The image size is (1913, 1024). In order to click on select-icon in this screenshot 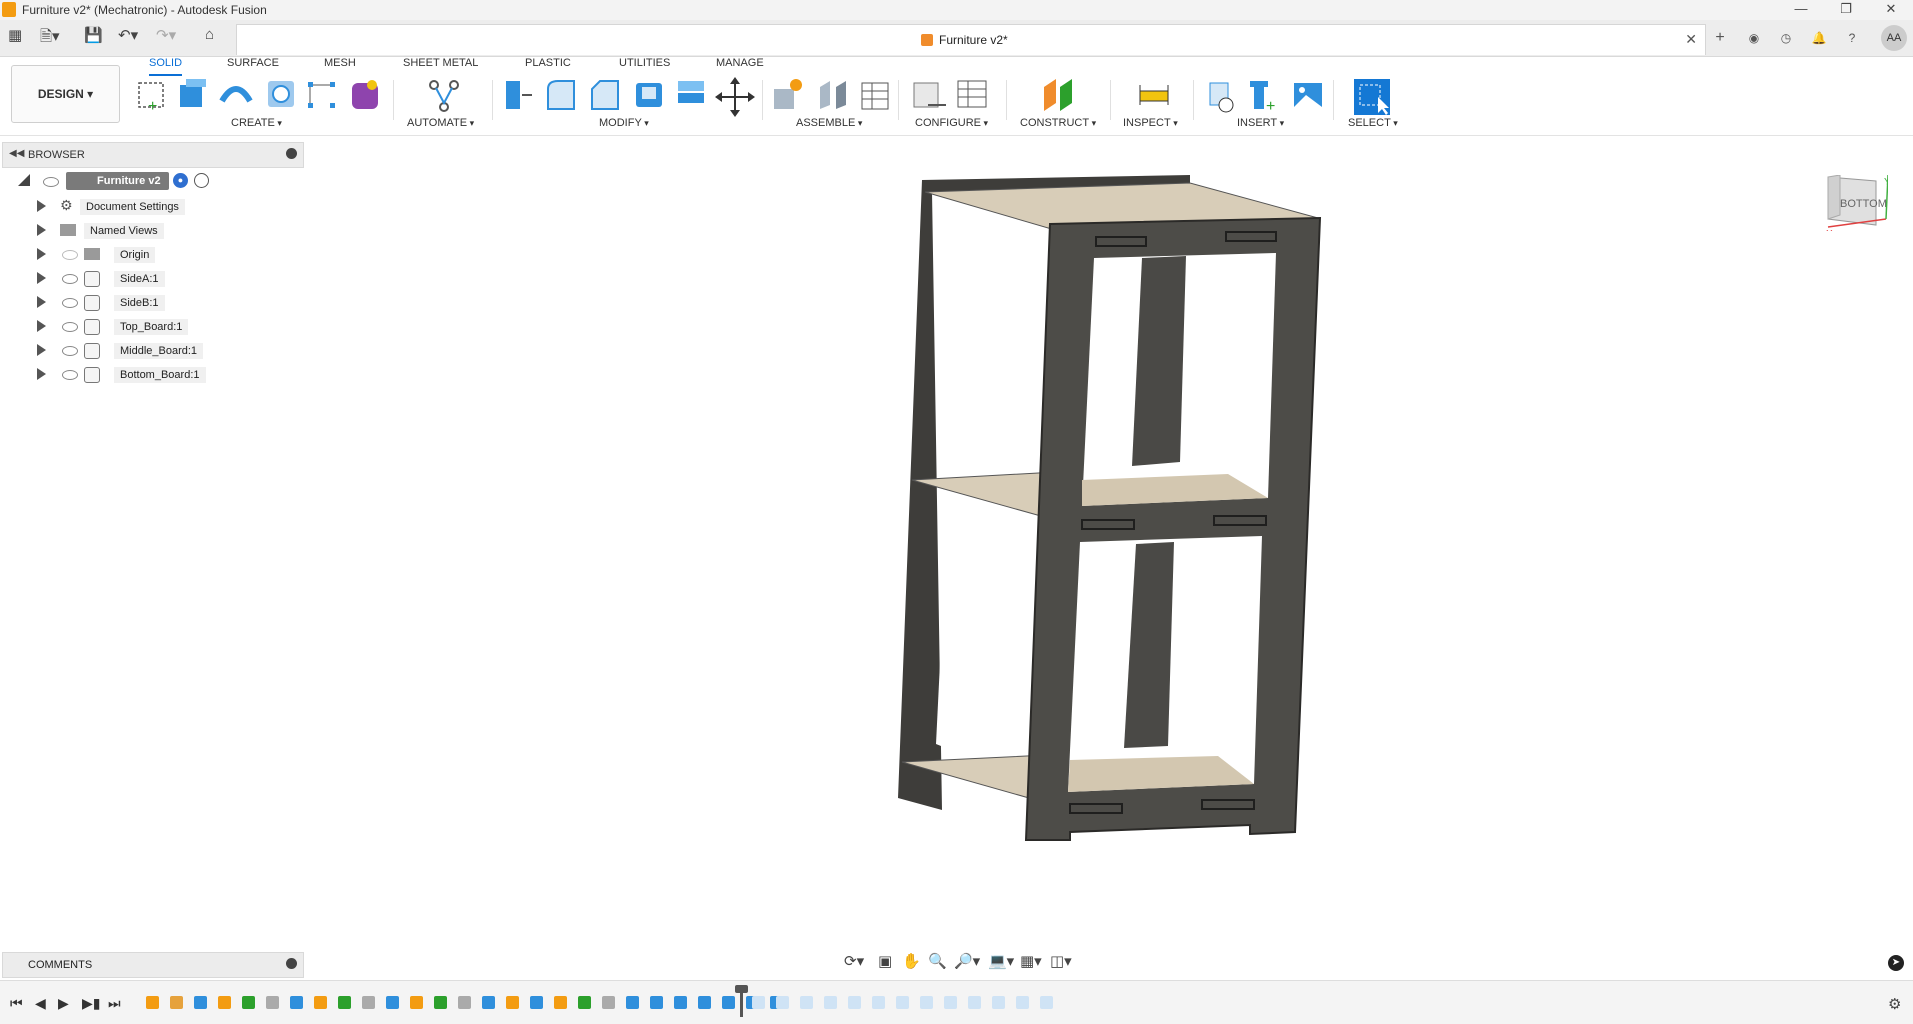, I will do `click(1372, 97)`.